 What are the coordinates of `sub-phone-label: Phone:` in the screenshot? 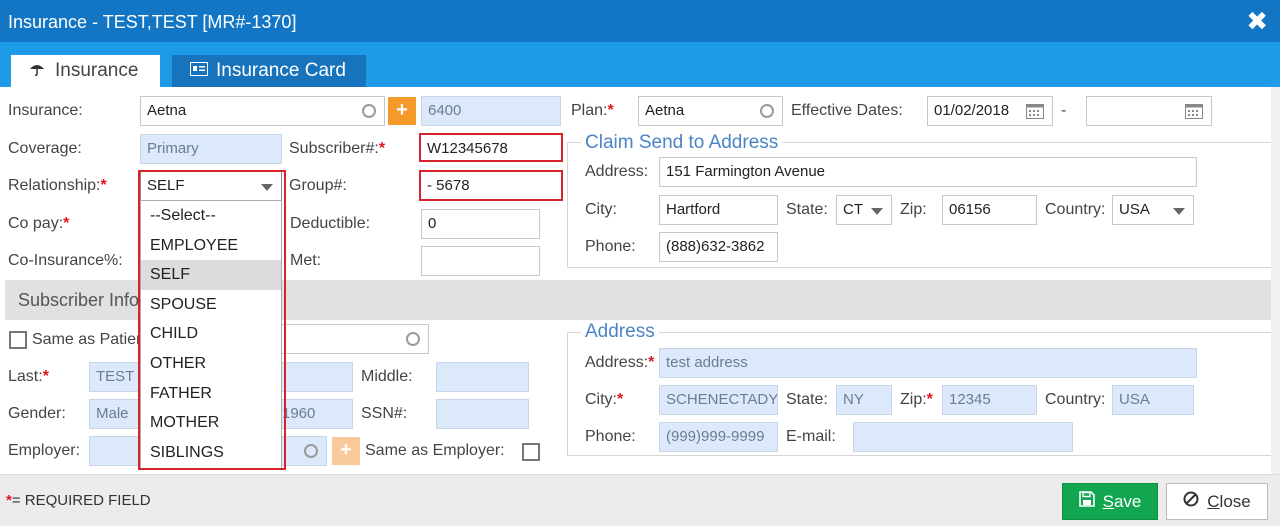 It's located at (610, 436).